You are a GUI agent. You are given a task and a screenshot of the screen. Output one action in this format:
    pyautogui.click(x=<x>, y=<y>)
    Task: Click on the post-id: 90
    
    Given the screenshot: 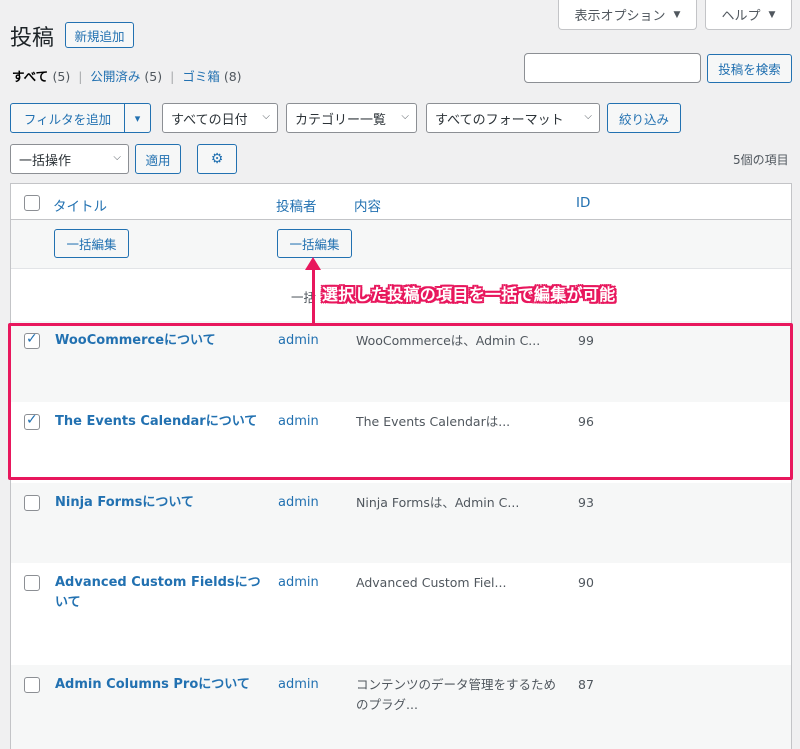 What is the action you would take?
    pyautogui.click(x=586, y=582)
    